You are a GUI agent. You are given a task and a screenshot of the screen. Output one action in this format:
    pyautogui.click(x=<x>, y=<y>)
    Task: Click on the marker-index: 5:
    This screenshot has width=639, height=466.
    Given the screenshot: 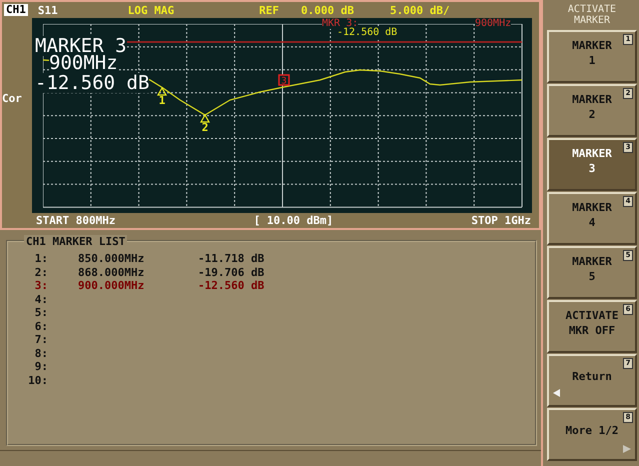 What is the action you would take?
    pyautogui.click(x=41, y=313)
    